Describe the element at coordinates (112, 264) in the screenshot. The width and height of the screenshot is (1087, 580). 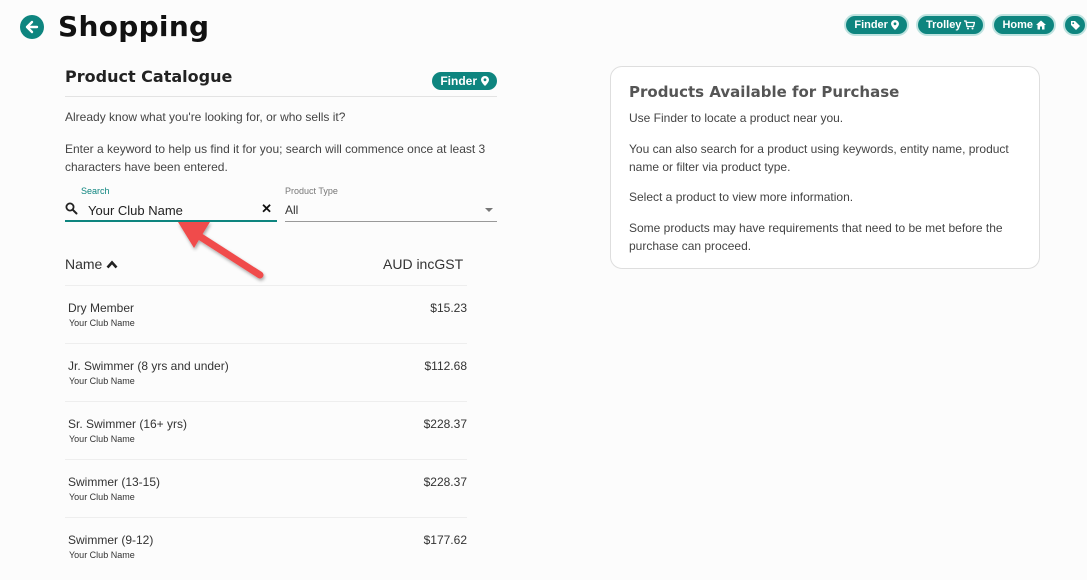
I see `chevron-up-icon` at that location.